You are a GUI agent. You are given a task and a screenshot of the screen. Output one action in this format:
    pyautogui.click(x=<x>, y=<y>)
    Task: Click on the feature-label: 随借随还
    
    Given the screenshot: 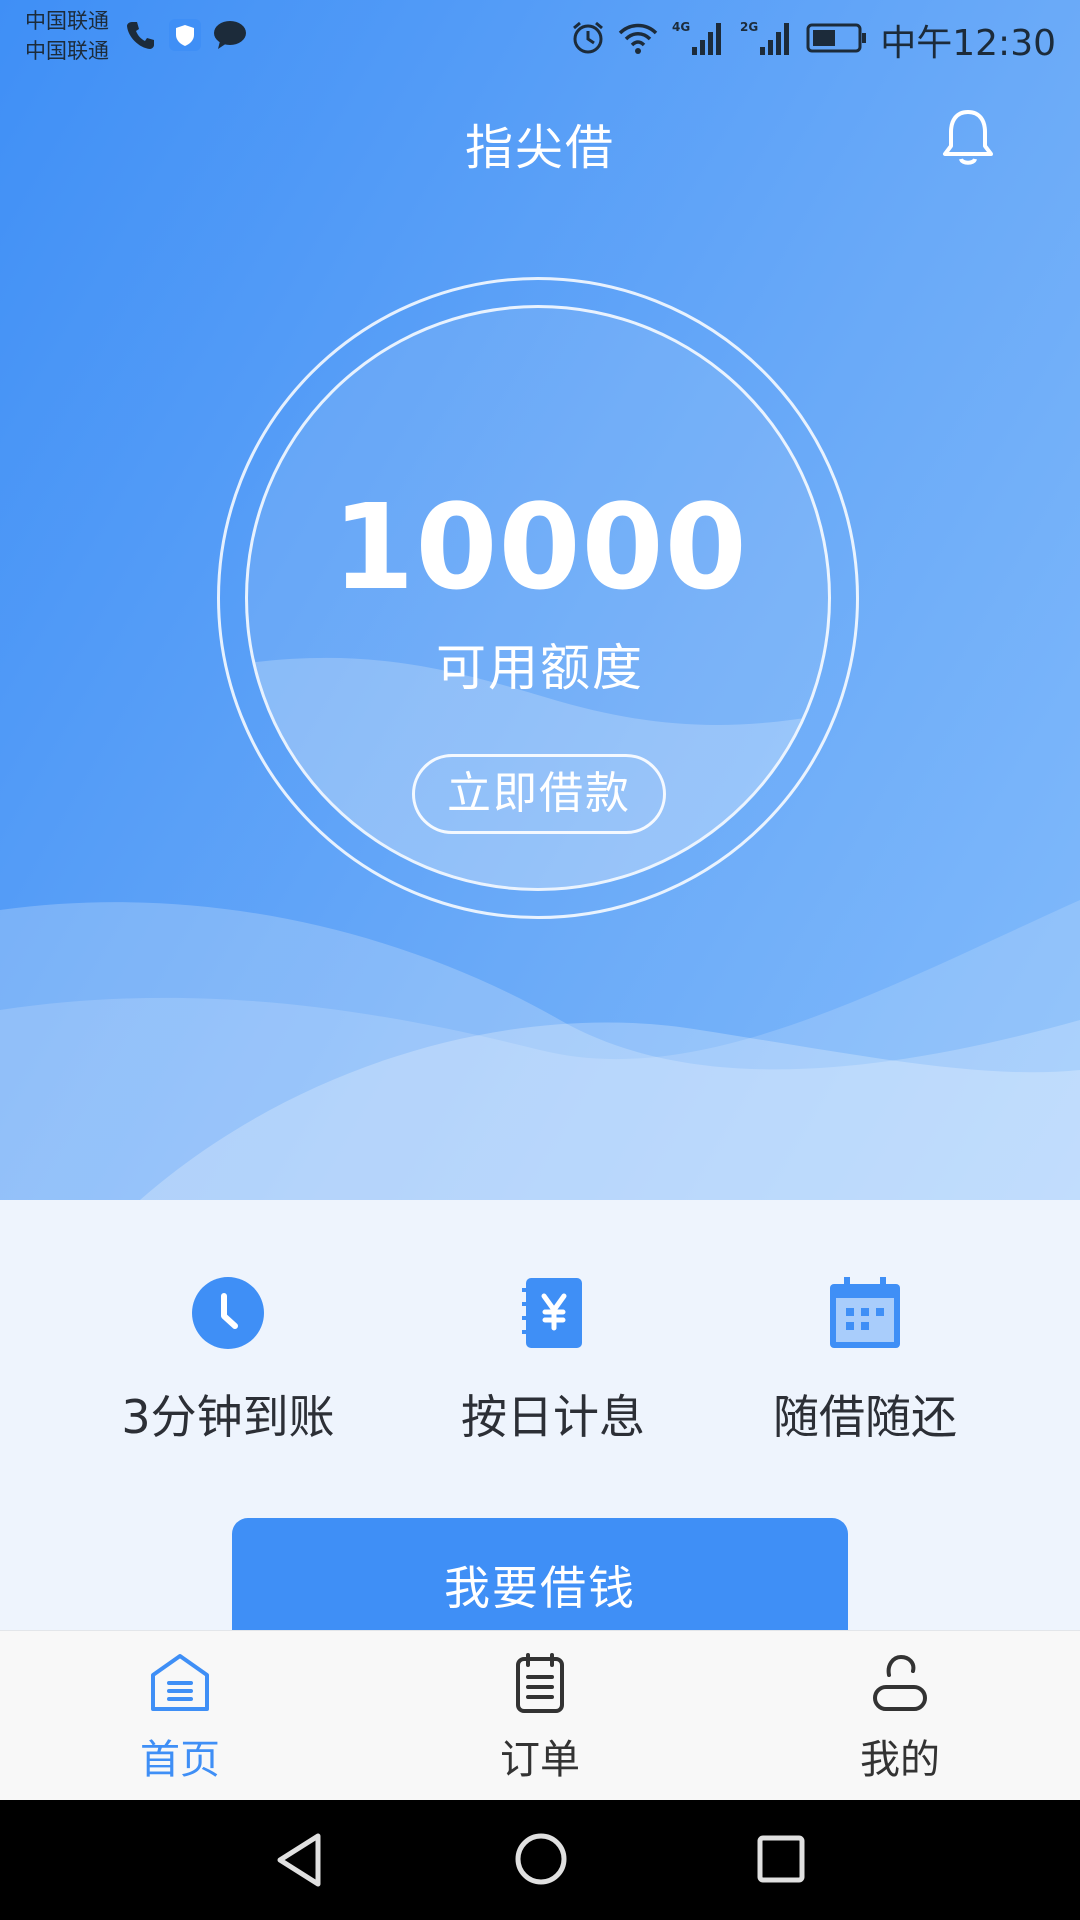 What is the action you would take?
    pyautogui.click(x=865, y=1417)
    